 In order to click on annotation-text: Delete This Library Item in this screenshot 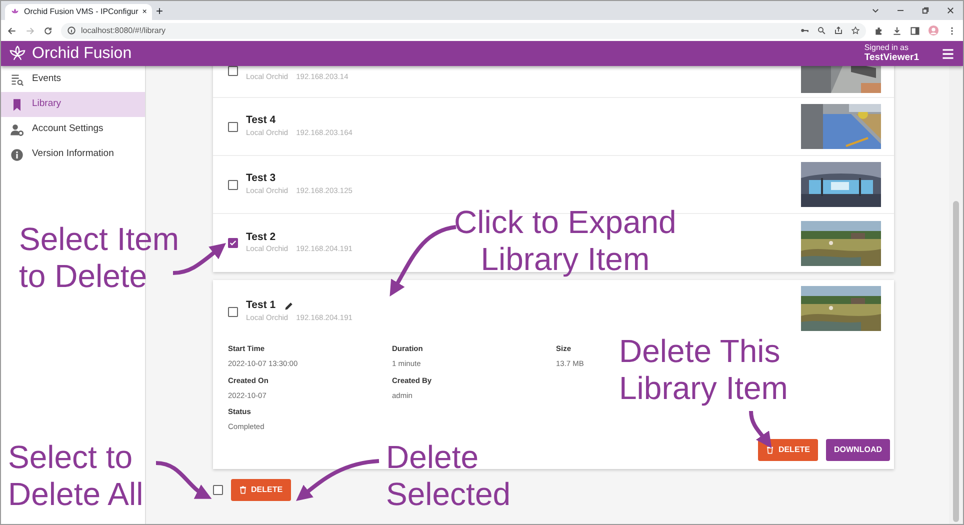, I will do `click(703, 370)`.